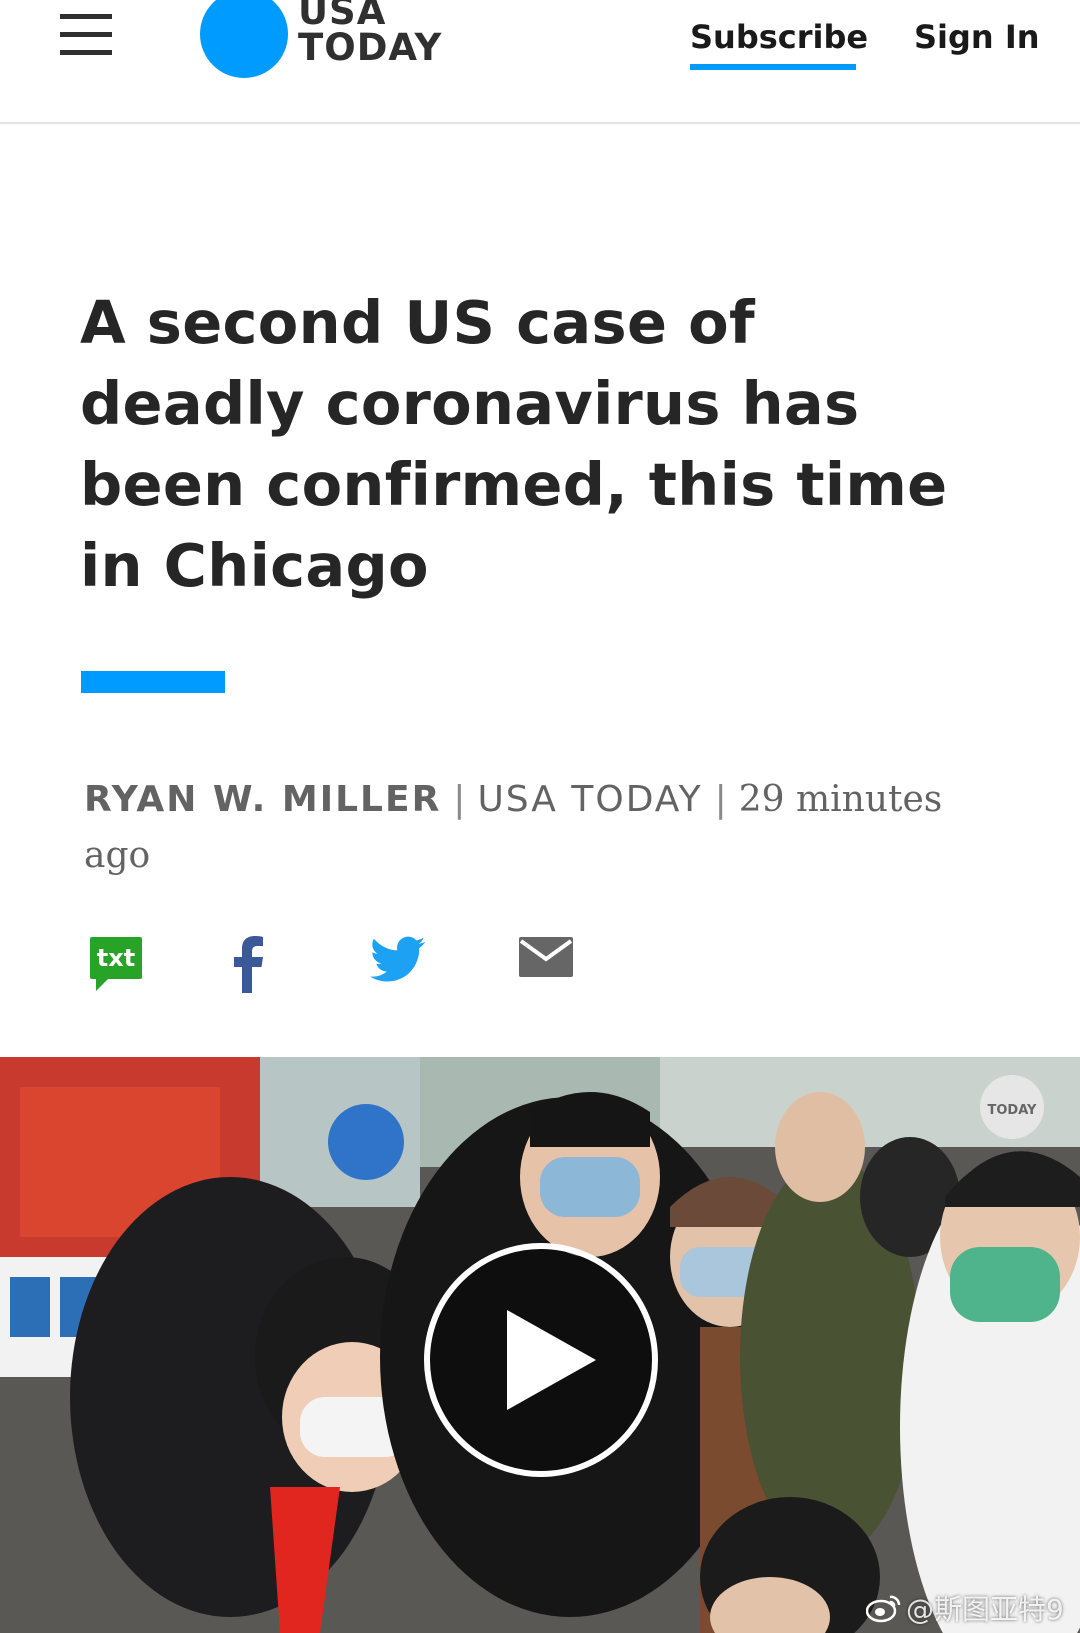 The width and height of the screenshot is (1080, 1633). What do you see at coordinates (116, 958) in the screenshot?
I see `sms-share-label: txt` at bounding box center [116, 958].